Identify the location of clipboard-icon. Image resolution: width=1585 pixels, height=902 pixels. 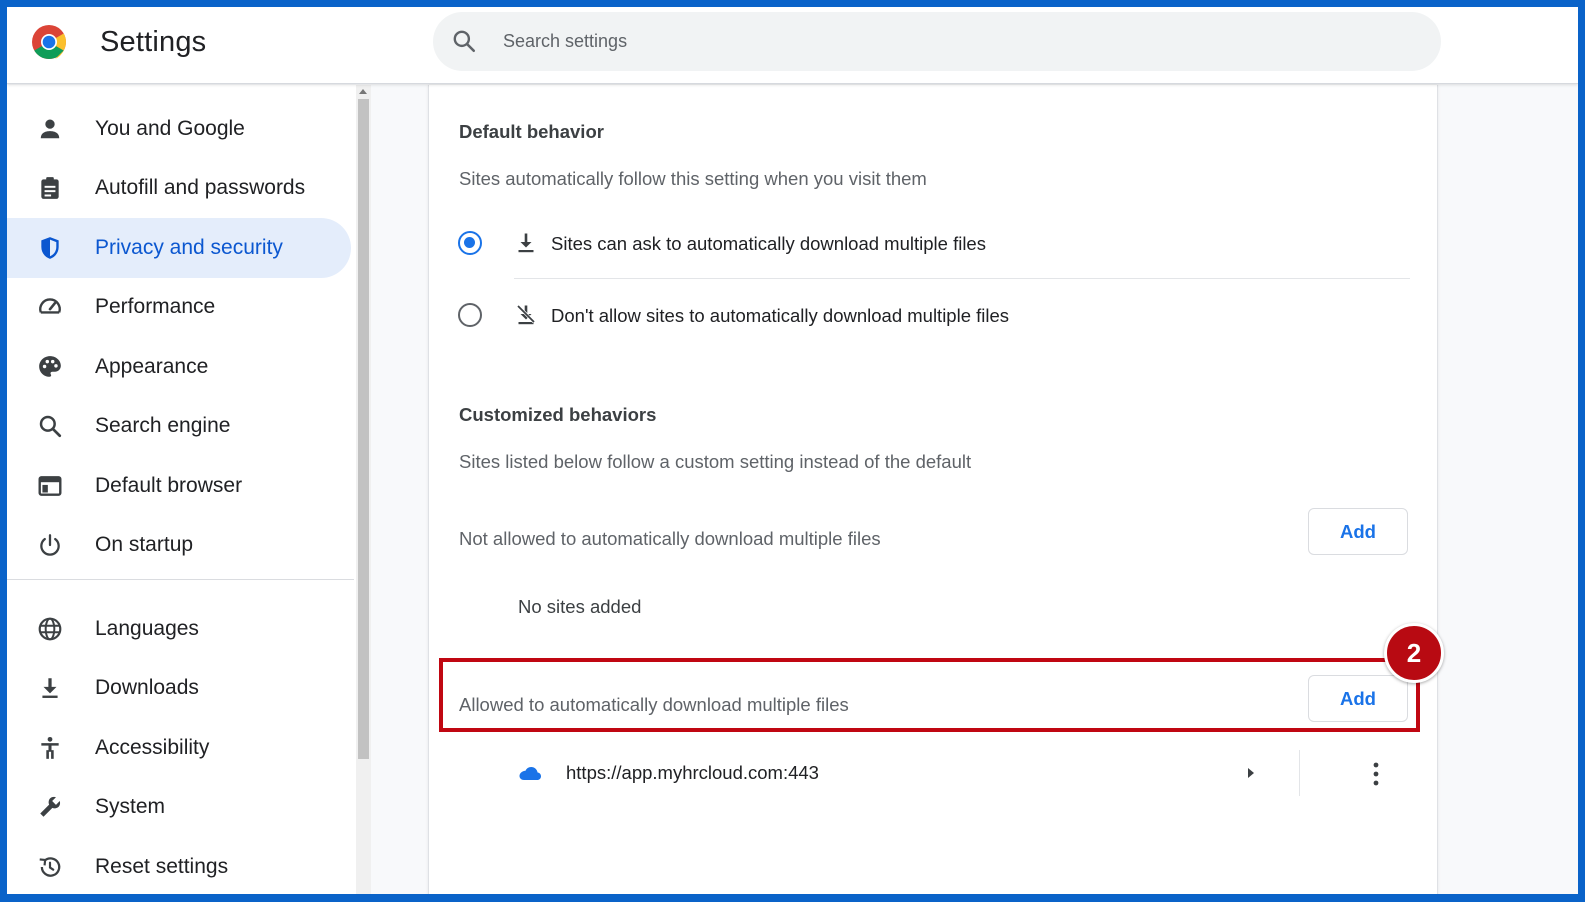
(50, 188).